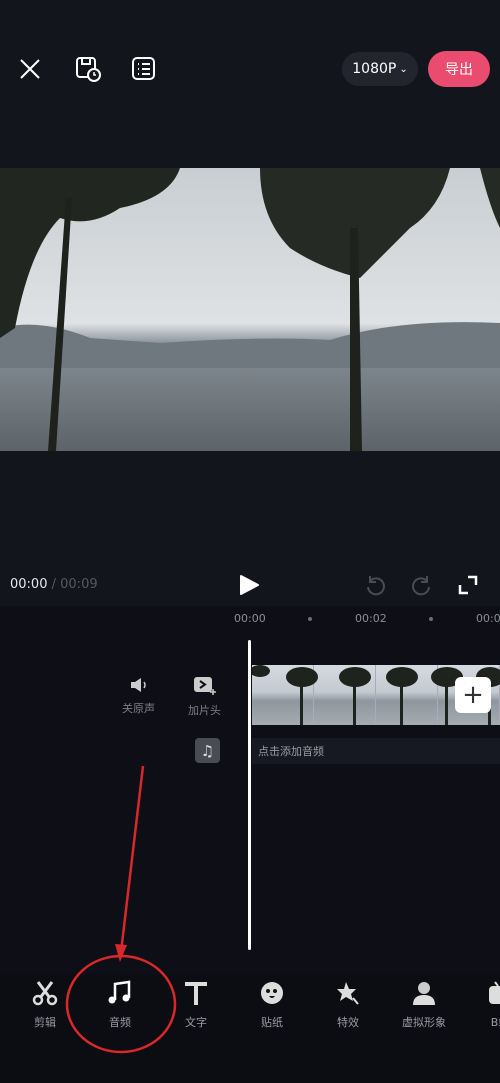  What do you see at coordinates (250, 618) in the screenshot?
I see `time-tick: 00:00` at bounding box center [250, 618].